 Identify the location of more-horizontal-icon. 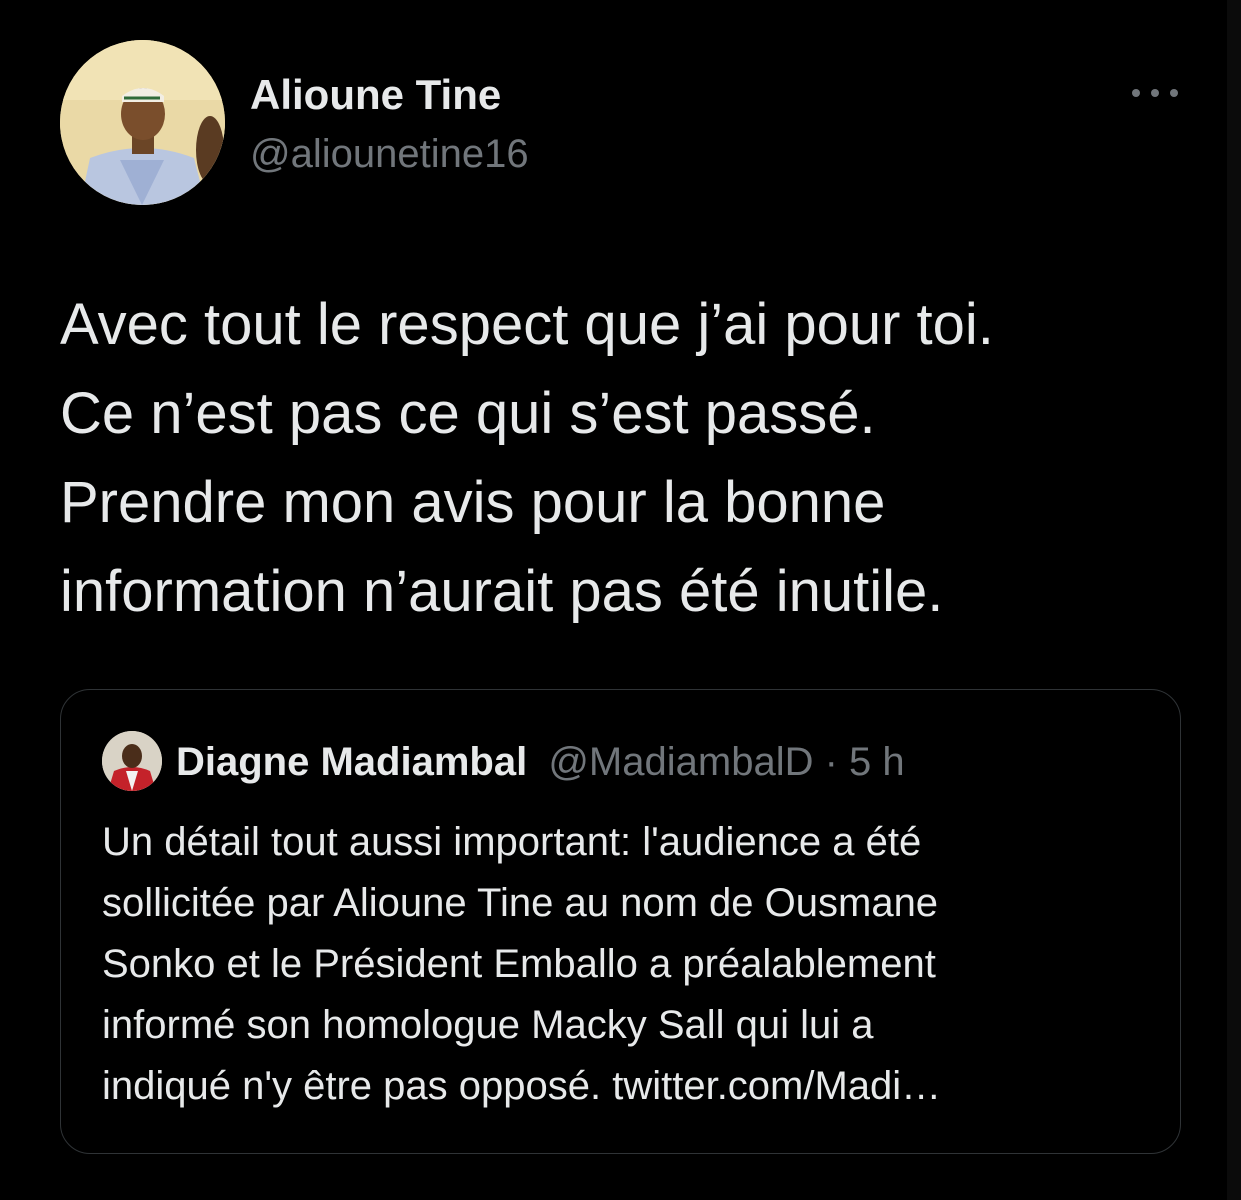
(1136, 93).